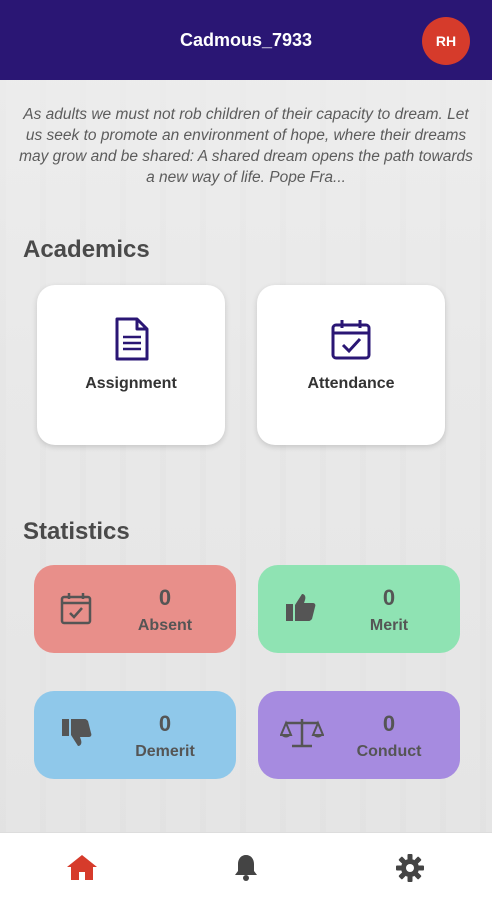 The width and height of the screenshot is (492, 901). I want to click on thumbs-down-icon, so click(77, 735).